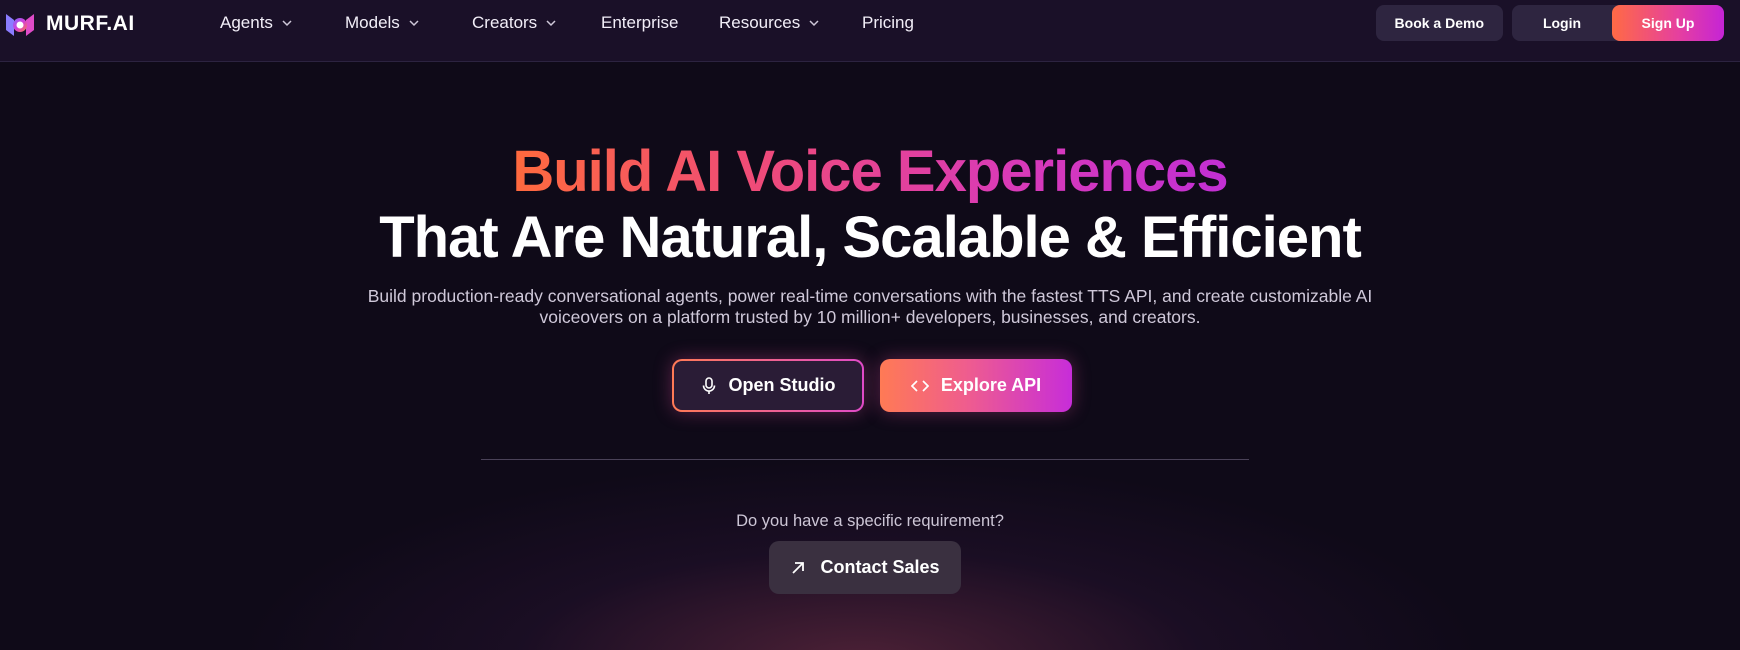 This screenshot has height=650, width=1740. I want to click on hero-title-gradient-text: Build AI Voice Experiences, so click(870, 171).